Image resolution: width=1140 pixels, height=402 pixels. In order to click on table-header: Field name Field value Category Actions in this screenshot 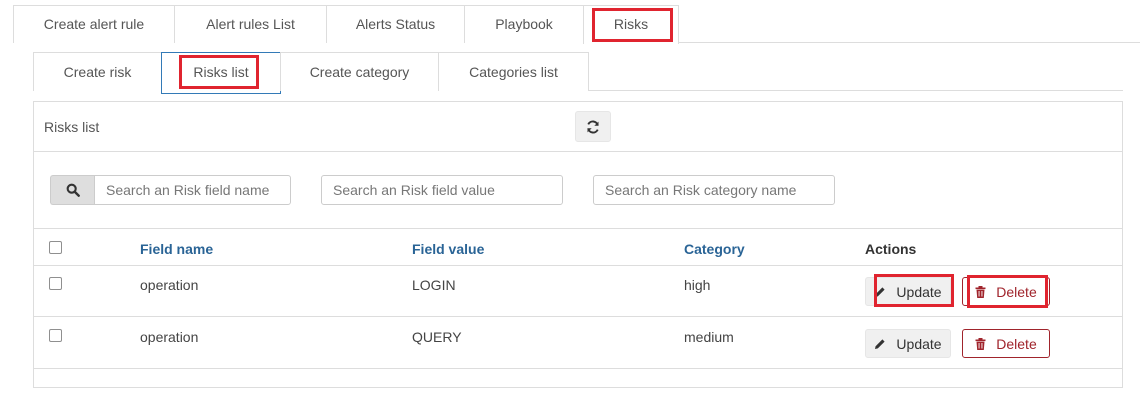, I will do `click(578, 248)`.